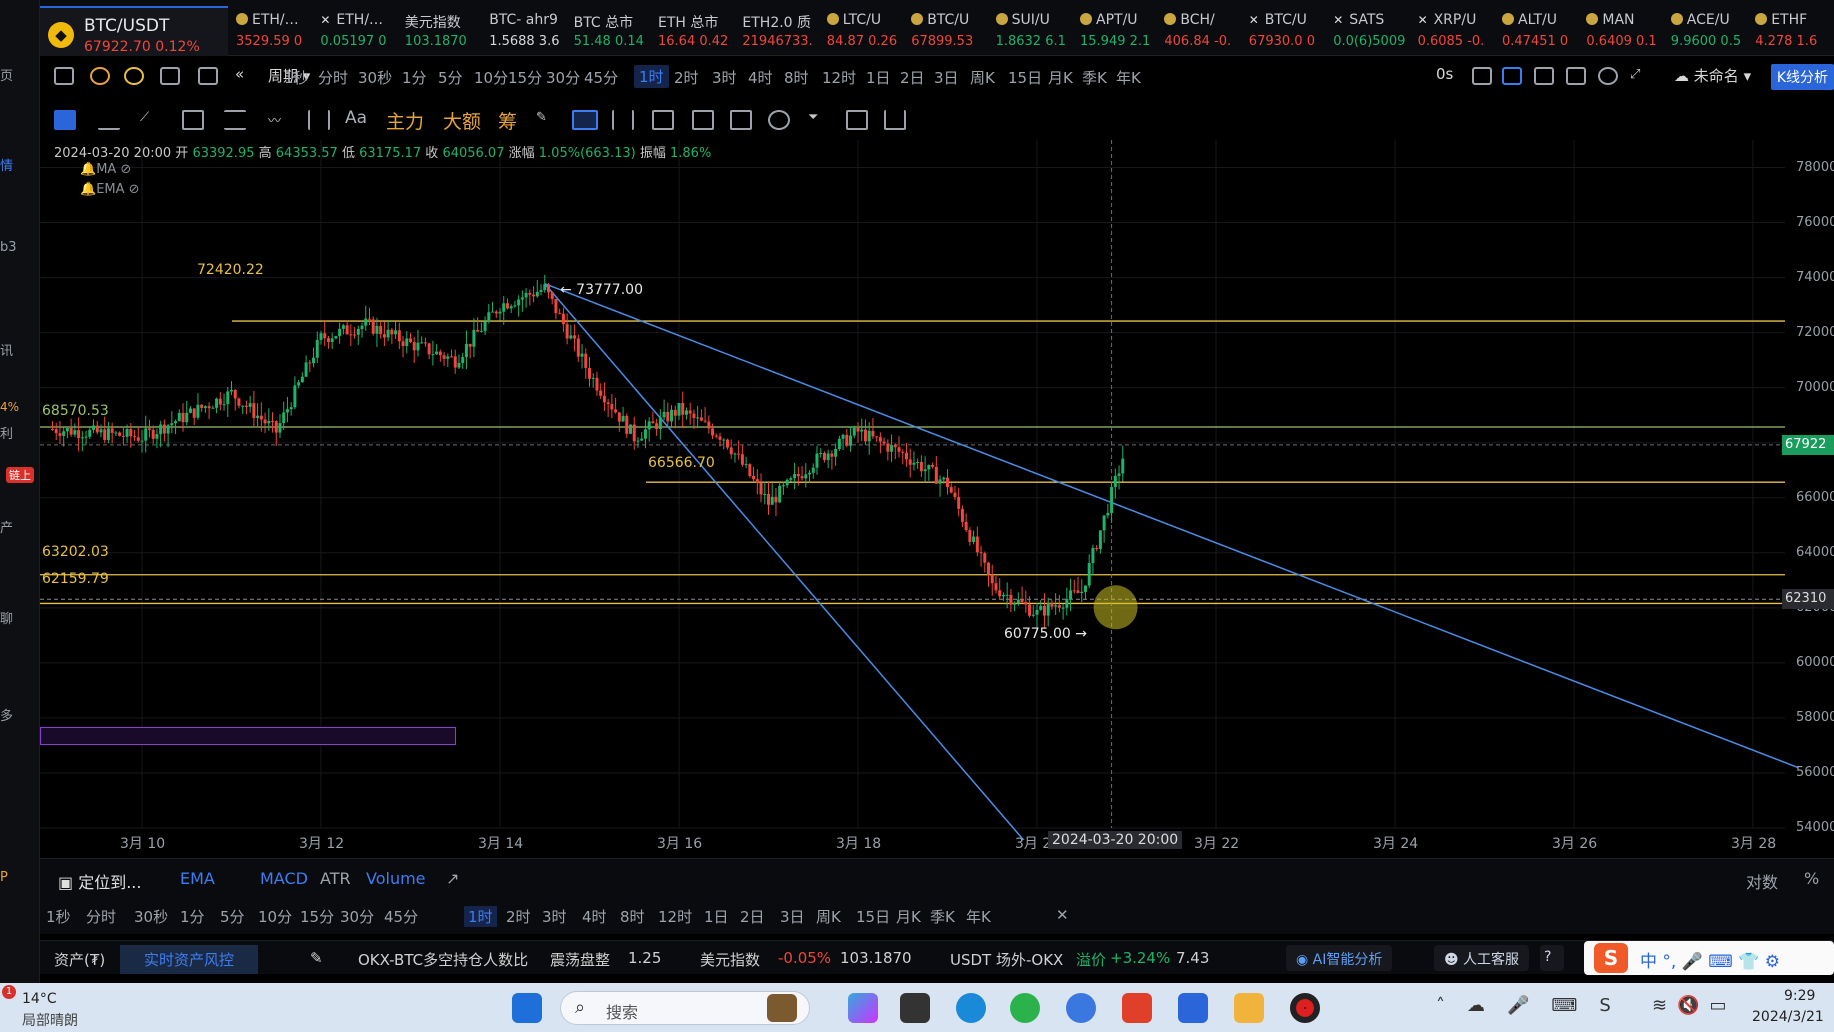 The image size is (1834, 1032). Describe the element at coordinates (1305, 1008) in the screenshot. I see `record-icon` at that location.